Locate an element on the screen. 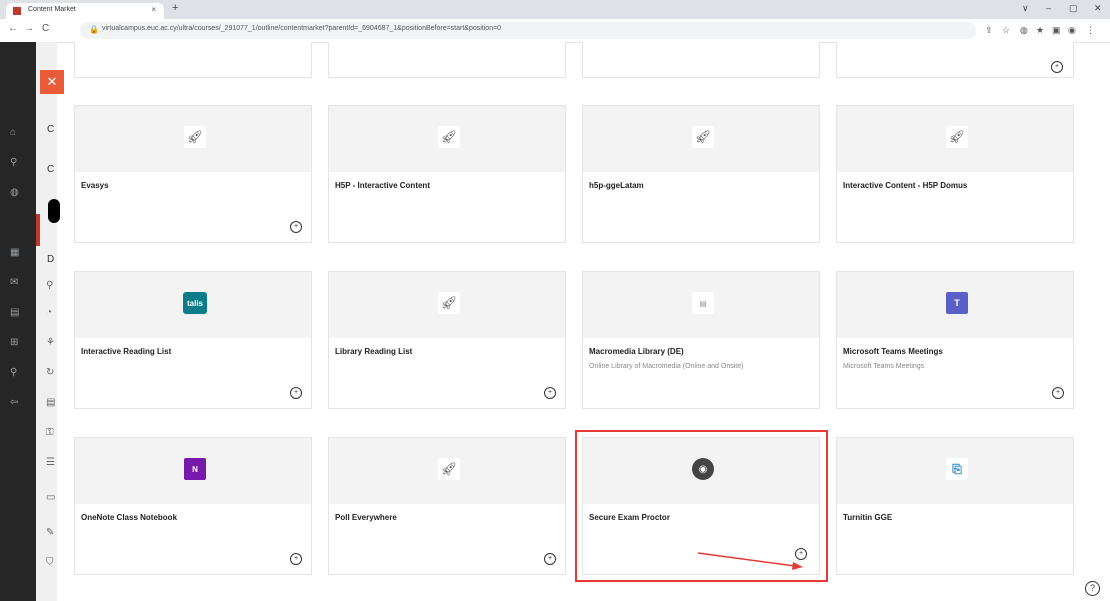 The width and height of the screenshot is (1110, 601). back-icon: ← is located at coordinates (13, 28).